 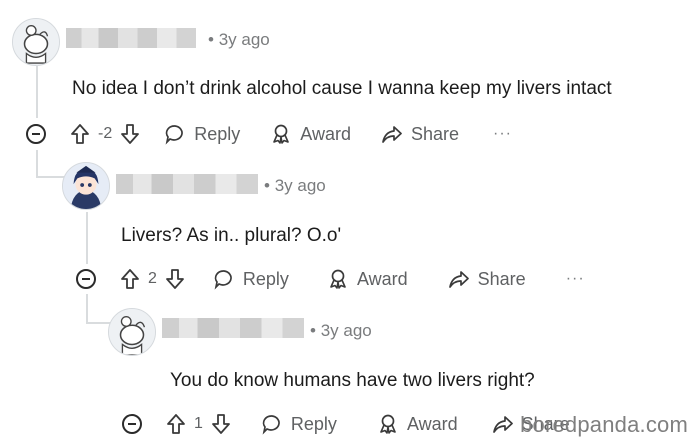 What do you see at coordinates (105, 133) in the screenshot?
I see `vote-score: -2` at bounding box center [105, 133].